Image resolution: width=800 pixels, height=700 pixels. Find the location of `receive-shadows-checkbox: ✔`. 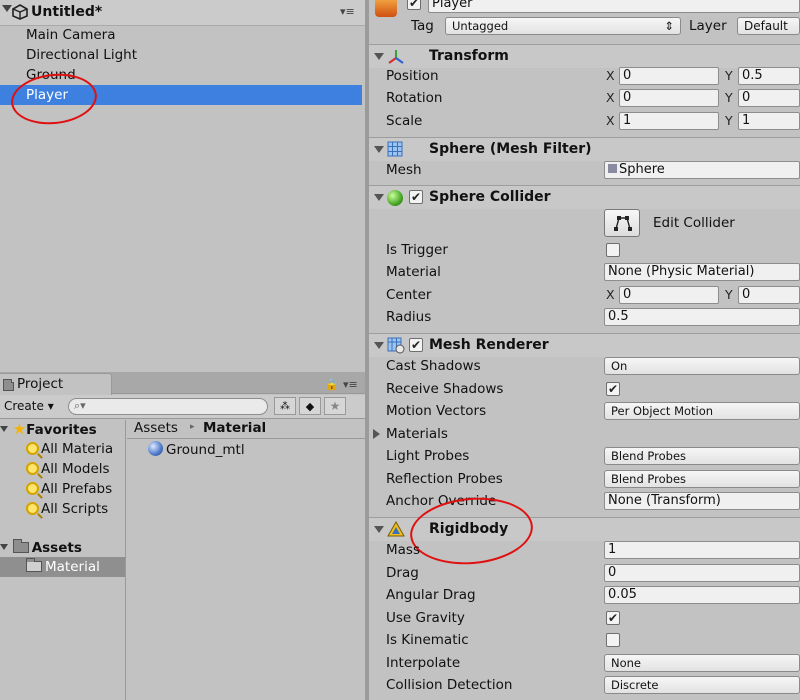

receive-shadows-checkbox: ✔ is located at coordinates (613, 389).